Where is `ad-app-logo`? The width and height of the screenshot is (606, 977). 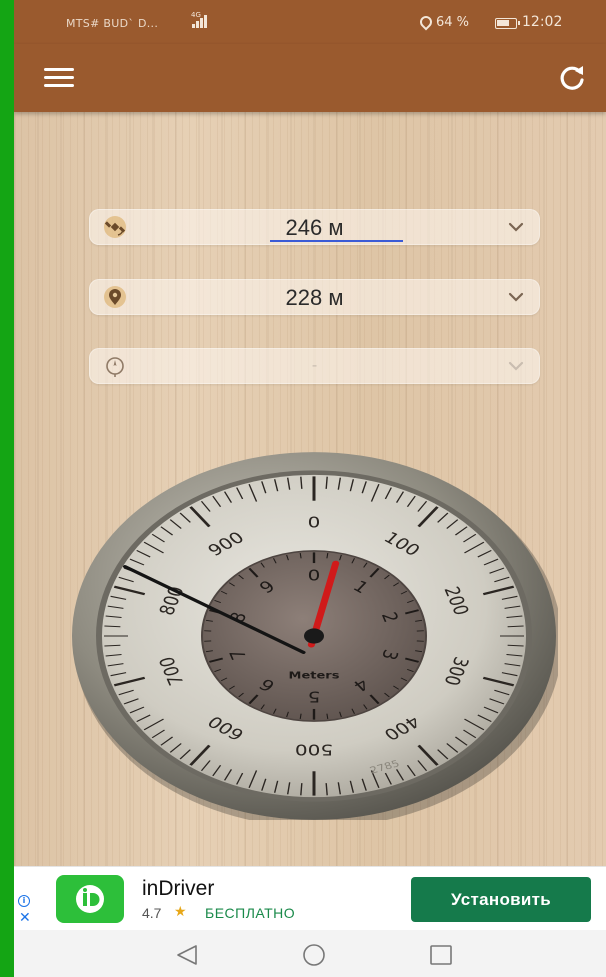
ad-app-logo is located at coordinates (90, 899).